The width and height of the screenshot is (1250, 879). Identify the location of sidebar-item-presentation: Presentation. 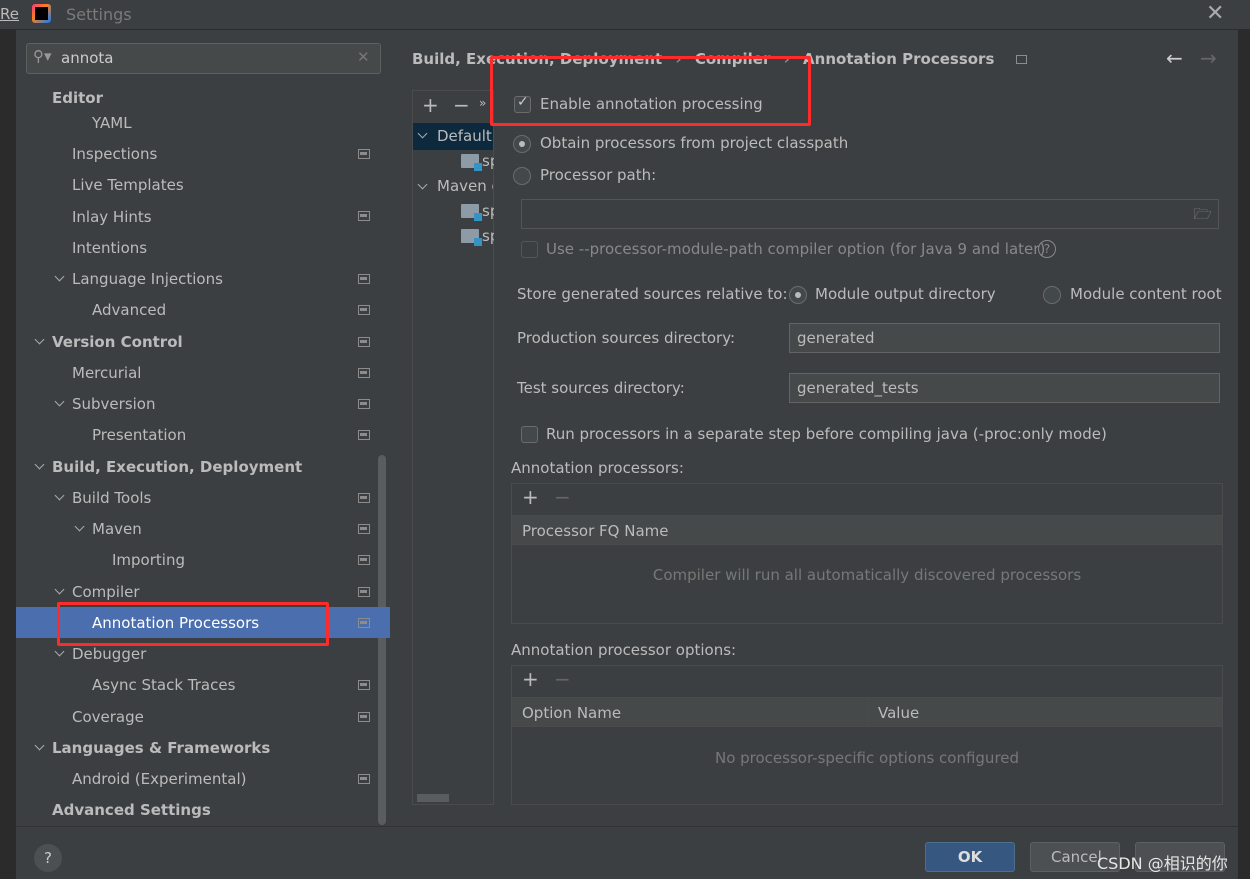
(139, 435).